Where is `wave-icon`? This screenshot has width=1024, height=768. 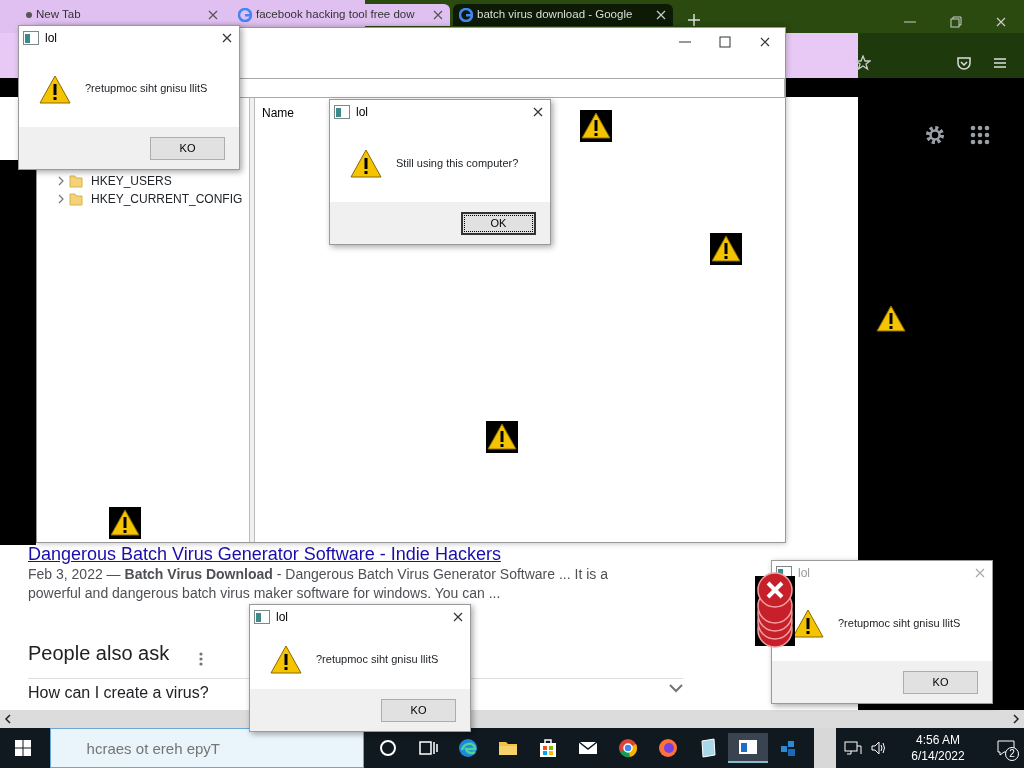
wave-icon is located at coordinates (468, 748).